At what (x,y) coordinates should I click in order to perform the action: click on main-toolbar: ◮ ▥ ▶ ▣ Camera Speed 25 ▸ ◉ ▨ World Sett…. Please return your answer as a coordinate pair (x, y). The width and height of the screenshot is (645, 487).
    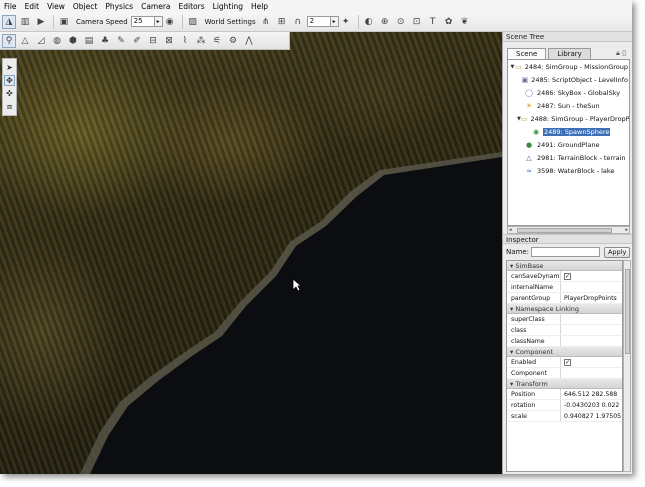
    Looking at the image, I should click on (316, 22).